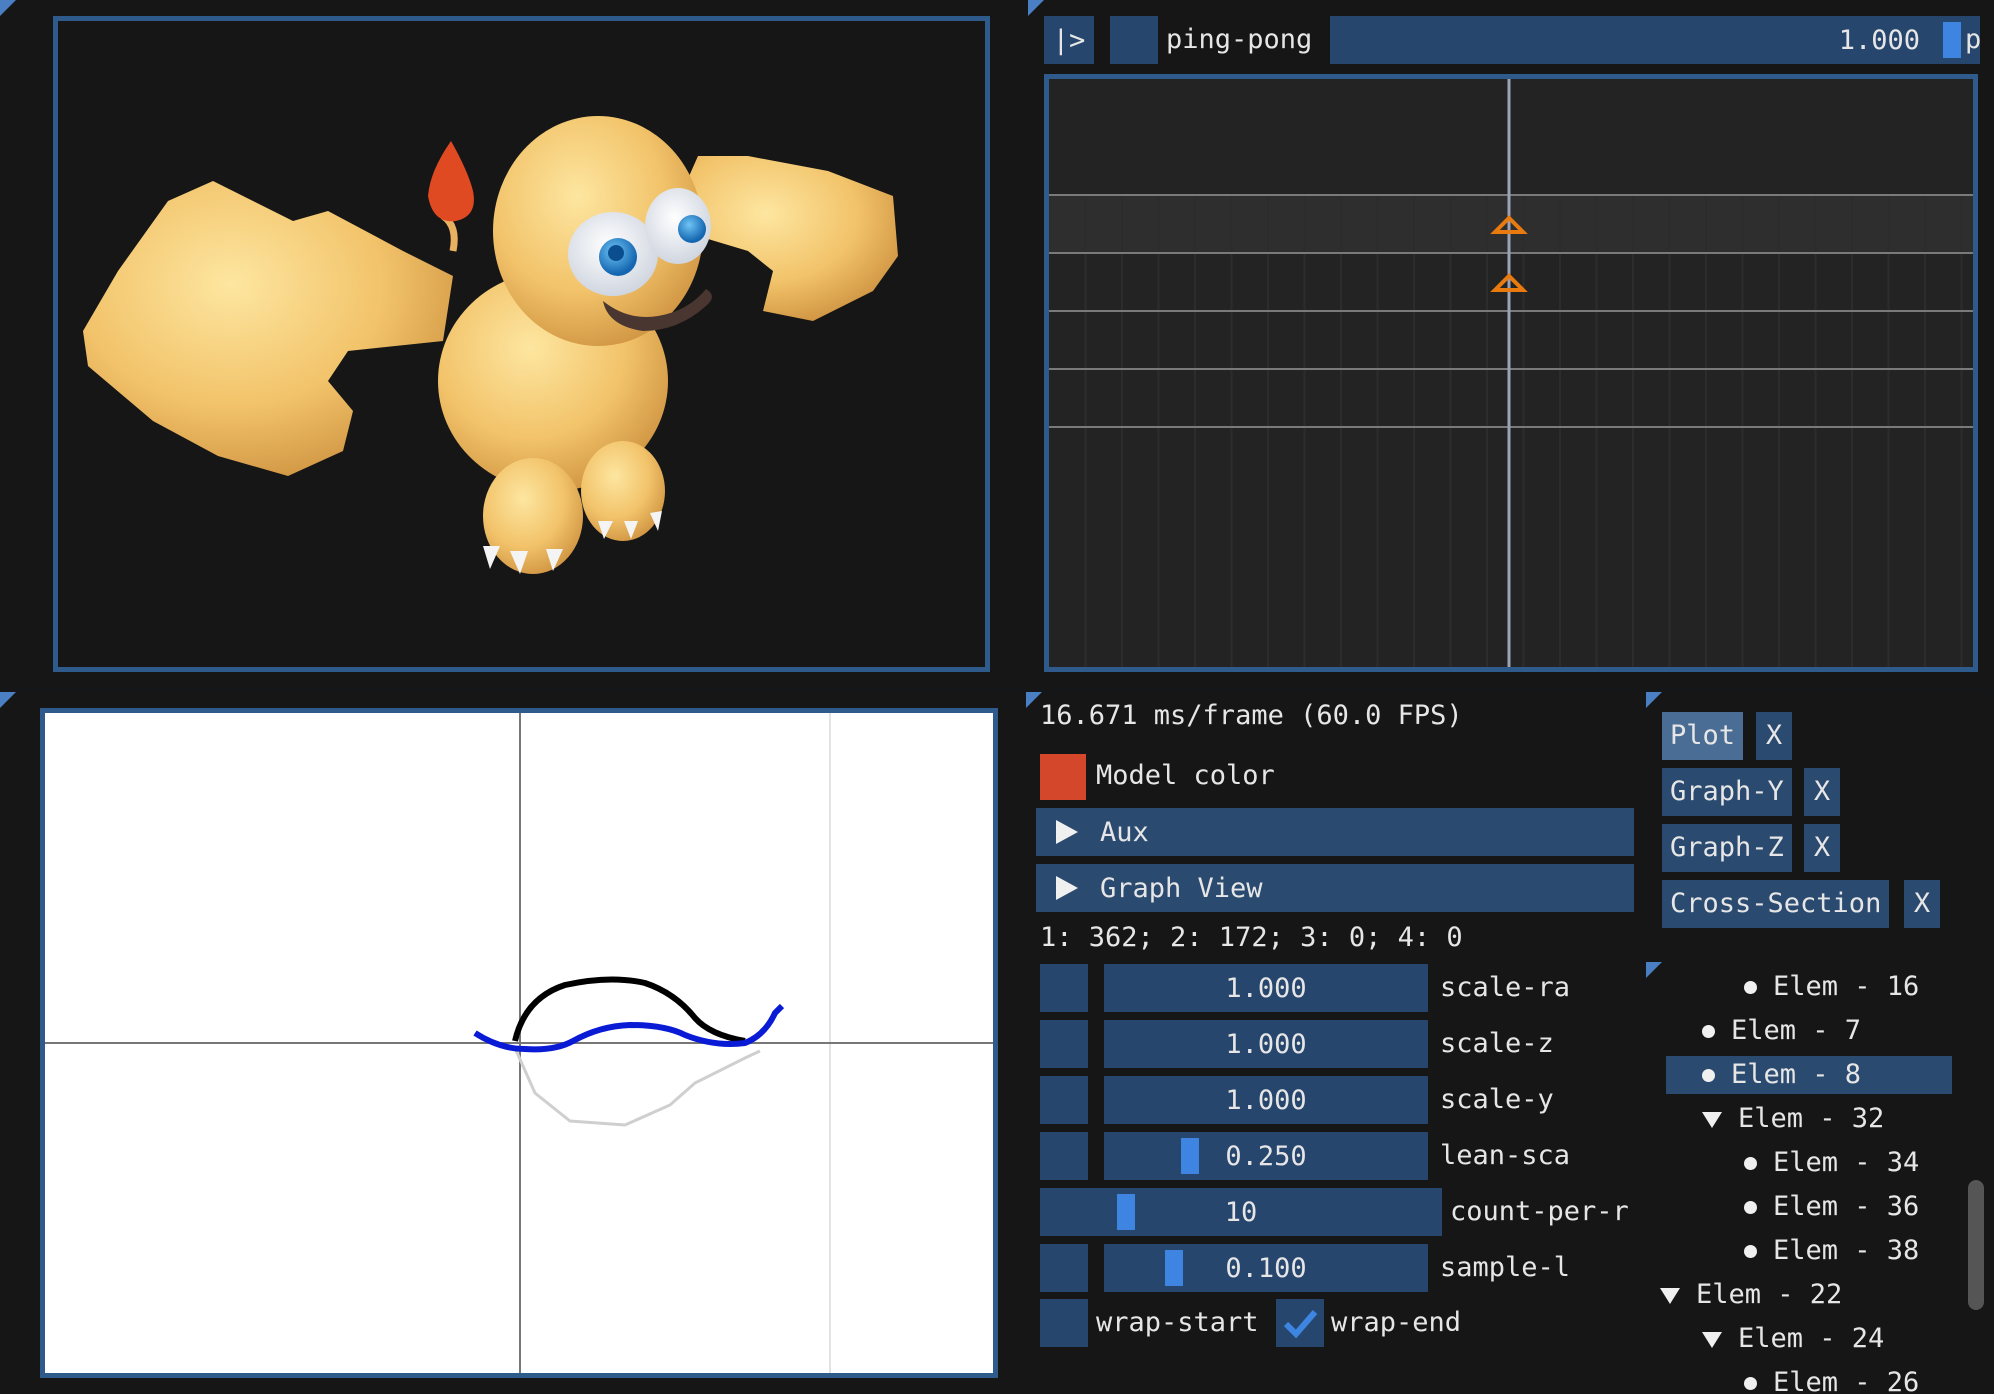 The height and width of the screenshot is (1394, 1994). Describe the element at coordinates (1727, 792) in the screenshot. I see `tab-graph-y: Graph-Y` at that location.